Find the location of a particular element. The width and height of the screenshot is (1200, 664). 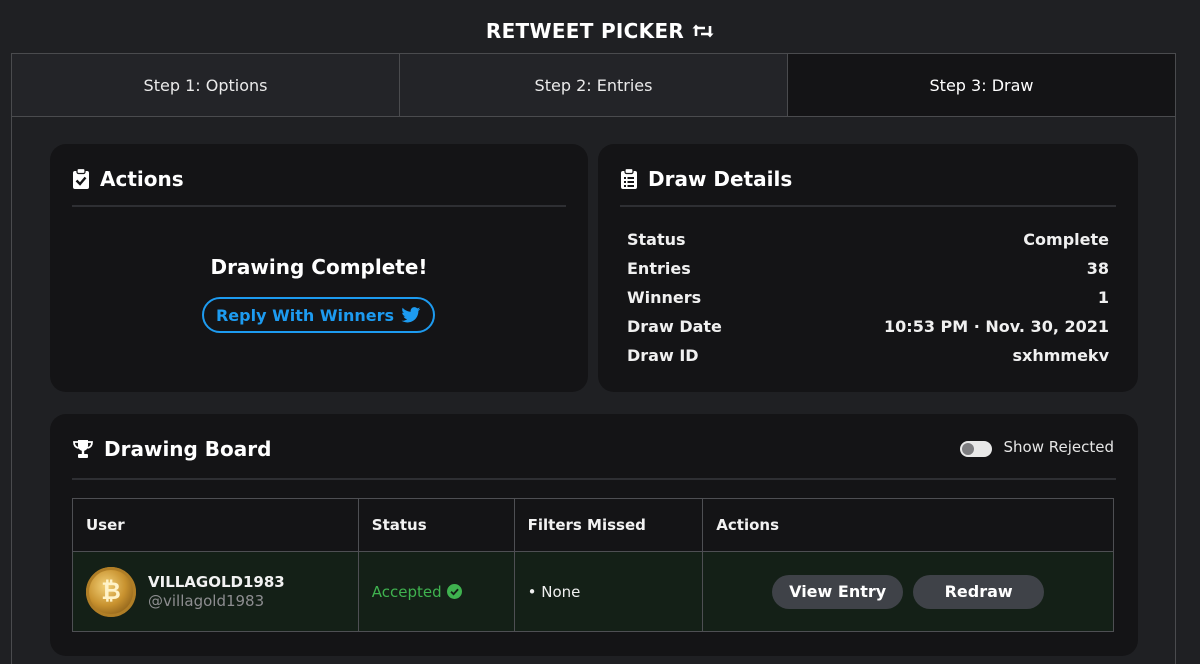

detail-label: Draw Date is located at coordinates (674, 326).